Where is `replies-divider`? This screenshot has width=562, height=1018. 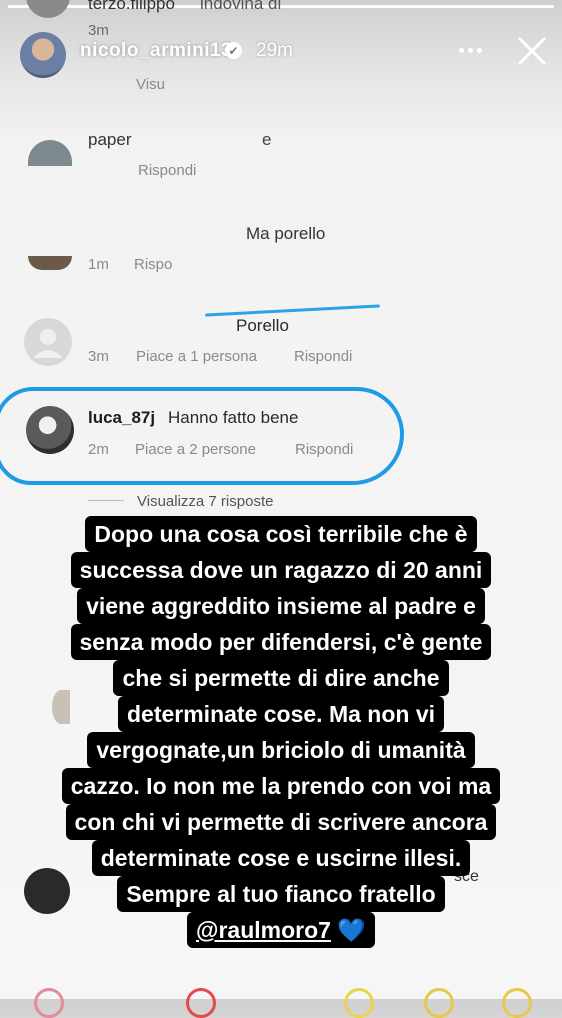 replies-divider is located at coordinates (106, 500).